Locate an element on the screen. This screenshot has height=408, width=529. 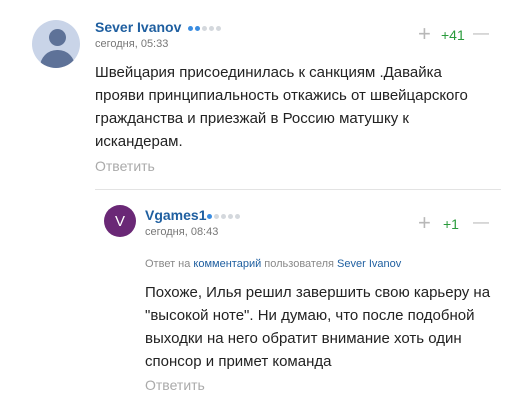
avatar is located at coordinates (56, 44).